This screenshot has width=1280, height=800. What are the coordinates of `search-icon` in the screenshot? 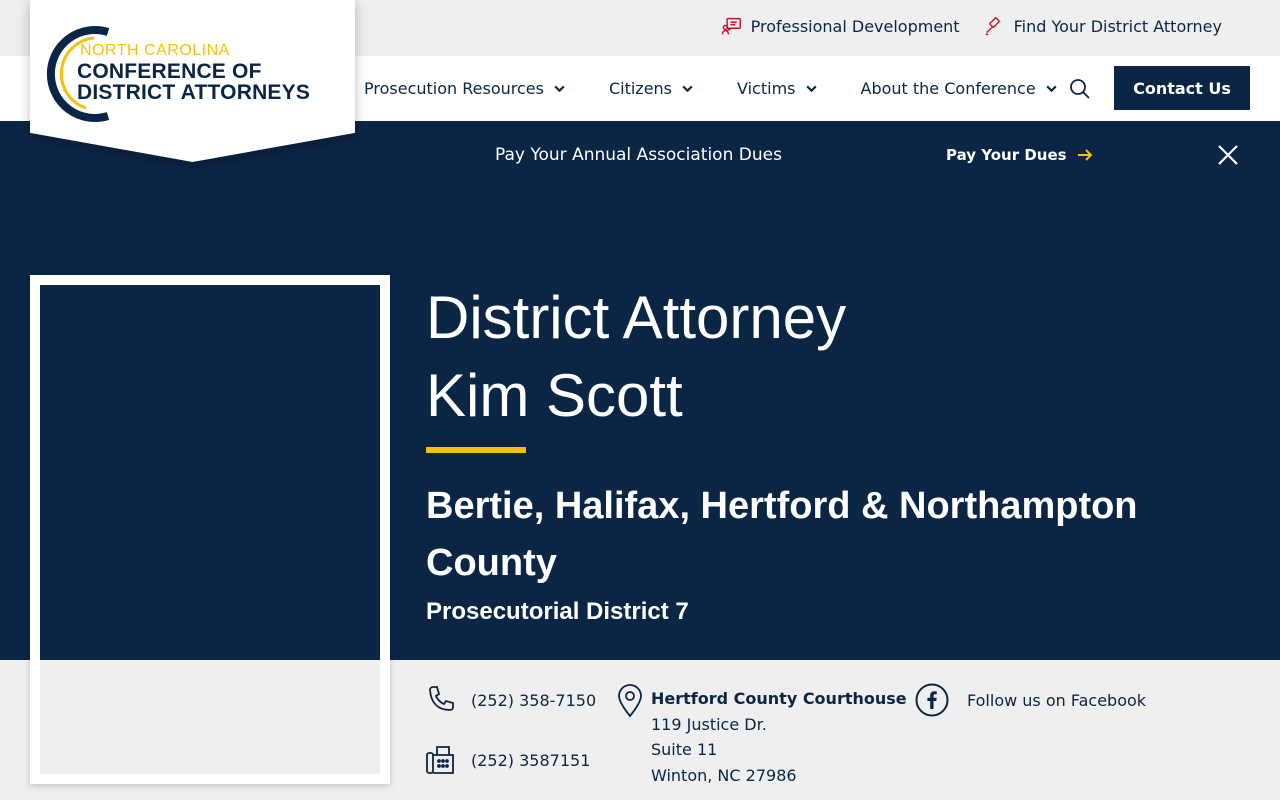 It's located at (1080, 89).